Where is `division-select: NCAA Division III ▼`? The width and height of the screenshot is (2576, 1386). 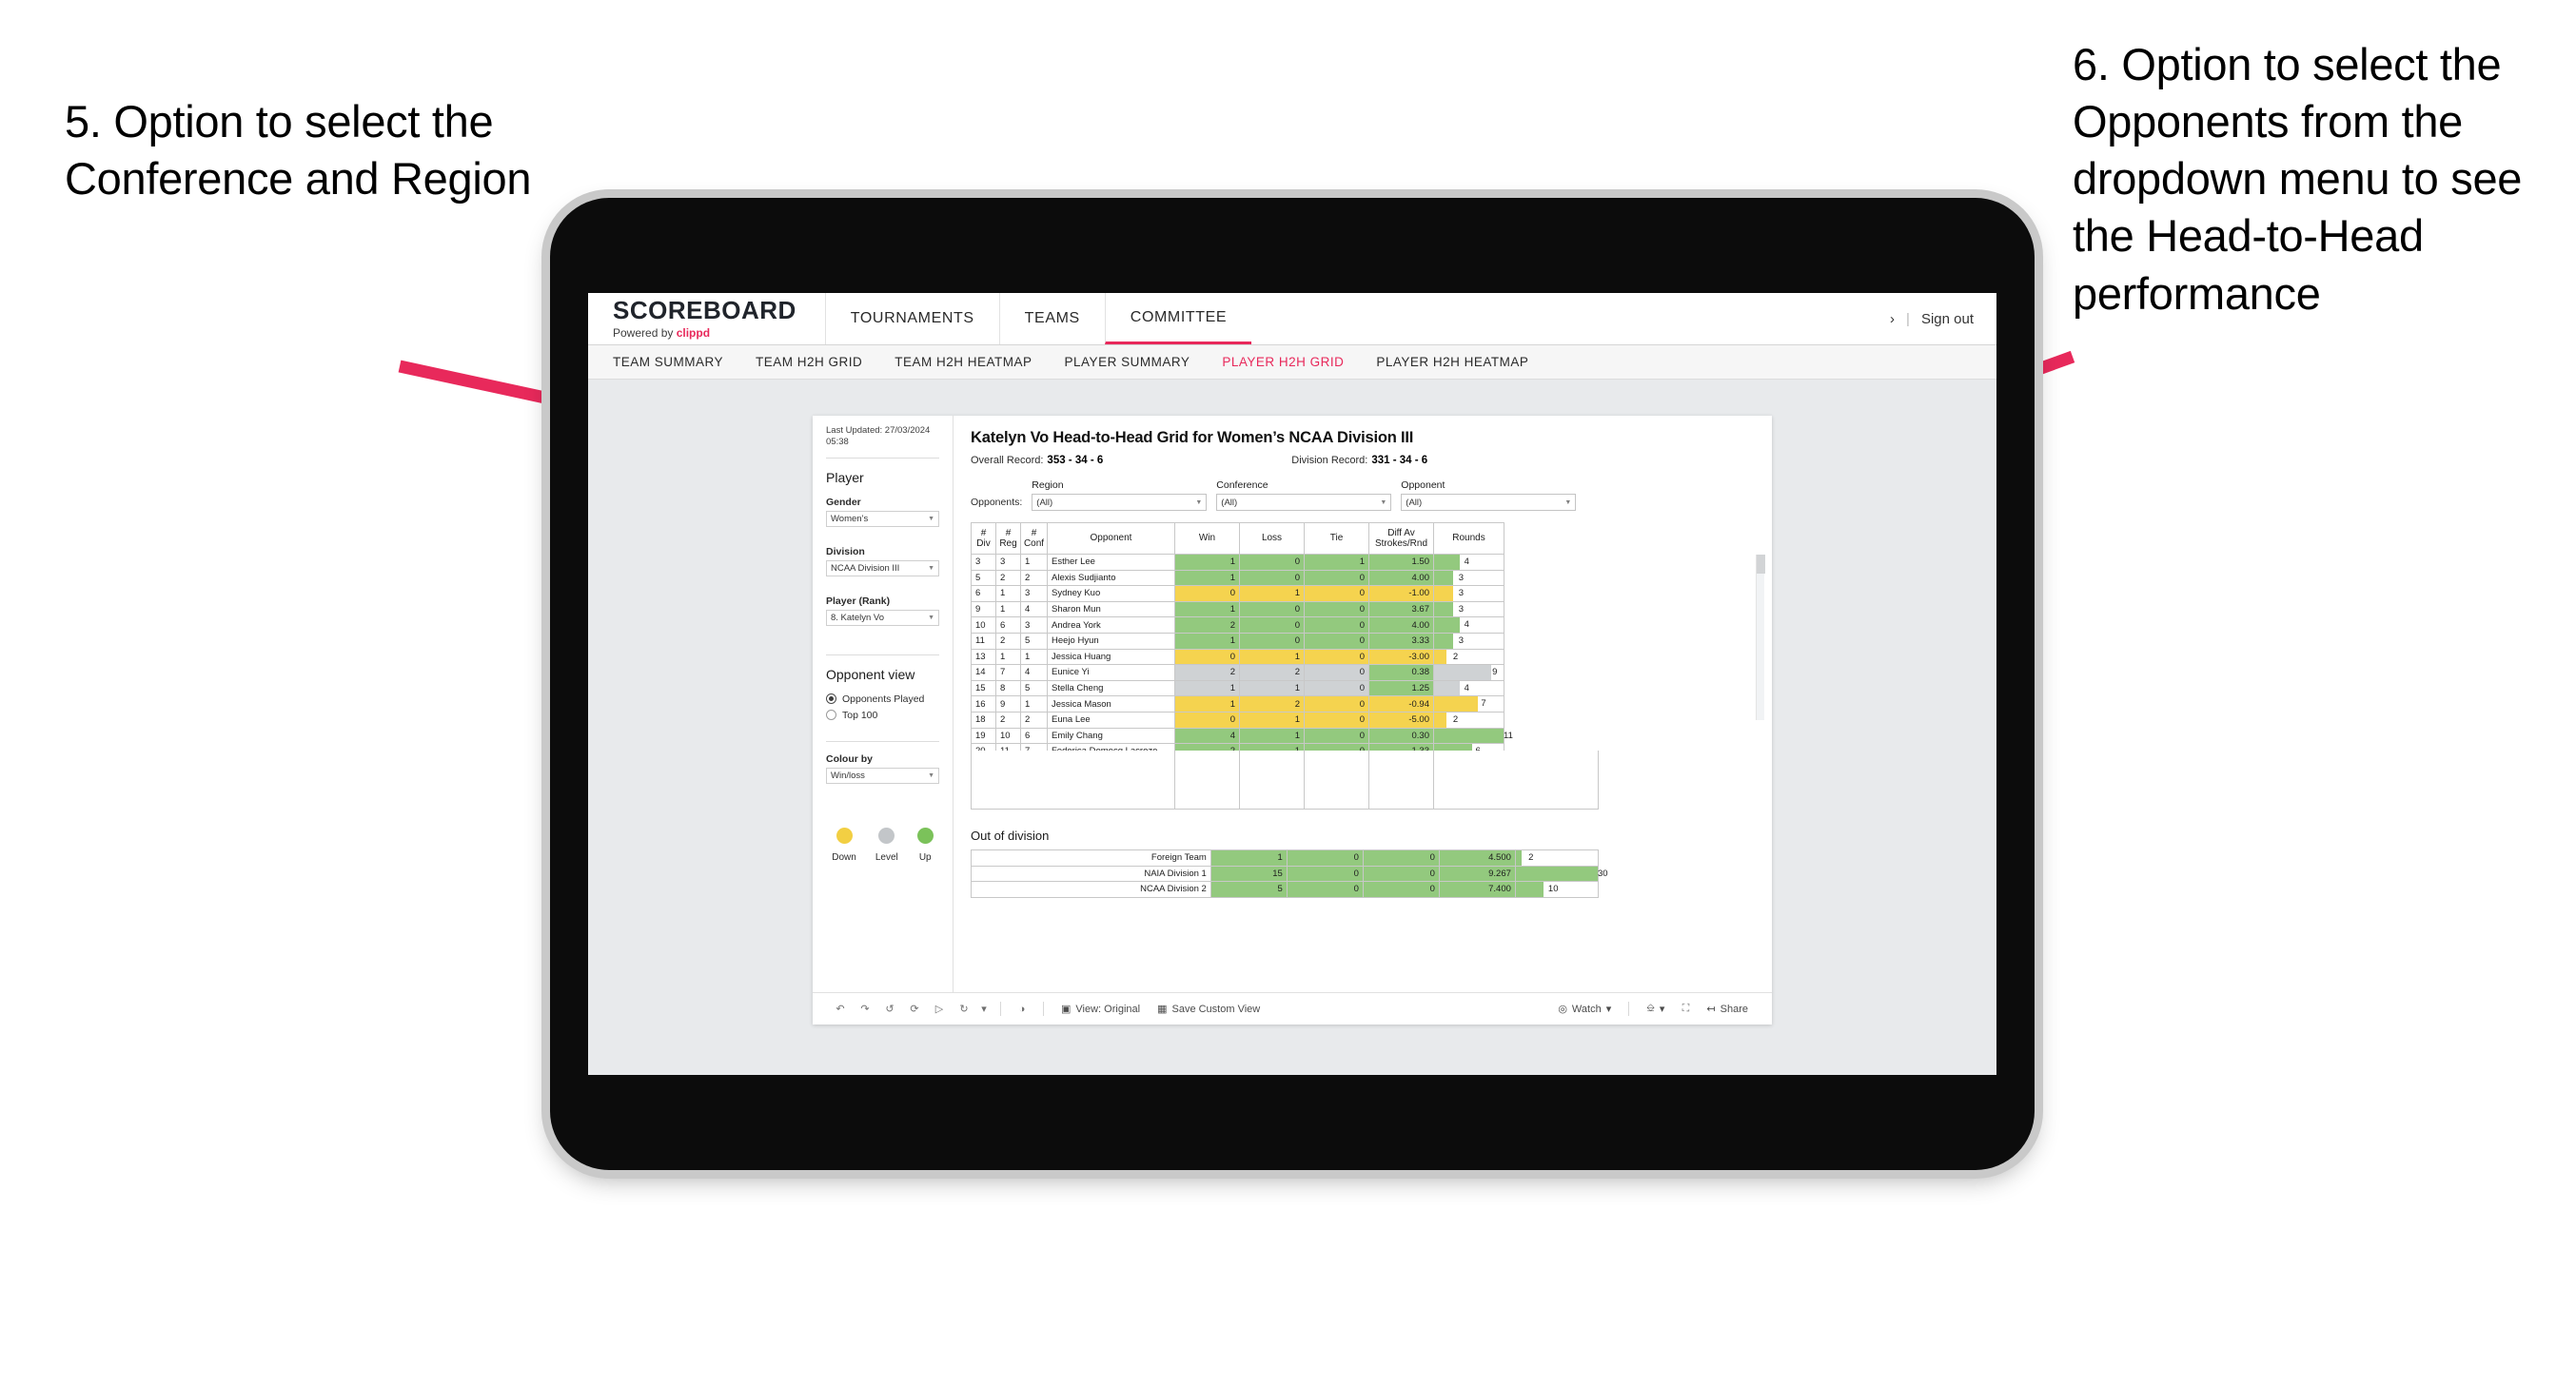 division-select: NCAA Division III ▼ is located at coordinates (882, 567).